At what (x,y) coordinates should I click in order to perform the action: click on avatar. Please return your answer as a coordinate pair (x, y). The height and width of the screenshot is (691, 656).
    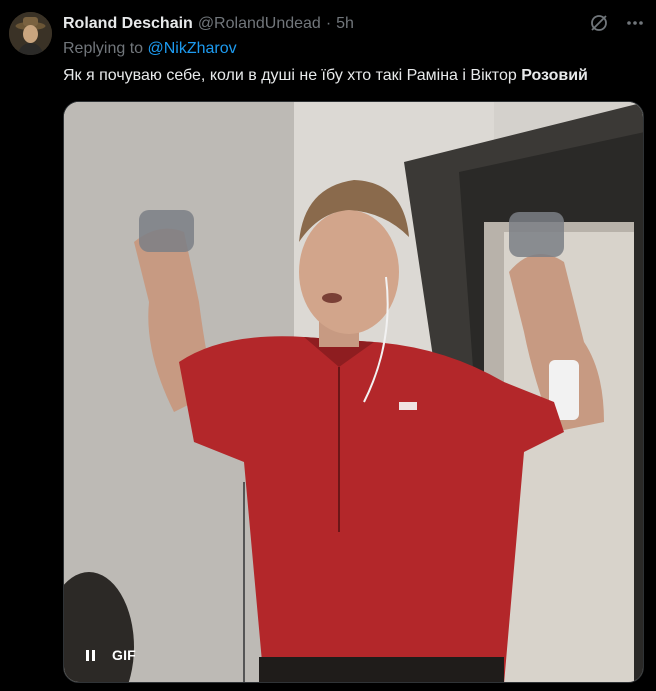
    Looking at the image, I should click on (30, 33).